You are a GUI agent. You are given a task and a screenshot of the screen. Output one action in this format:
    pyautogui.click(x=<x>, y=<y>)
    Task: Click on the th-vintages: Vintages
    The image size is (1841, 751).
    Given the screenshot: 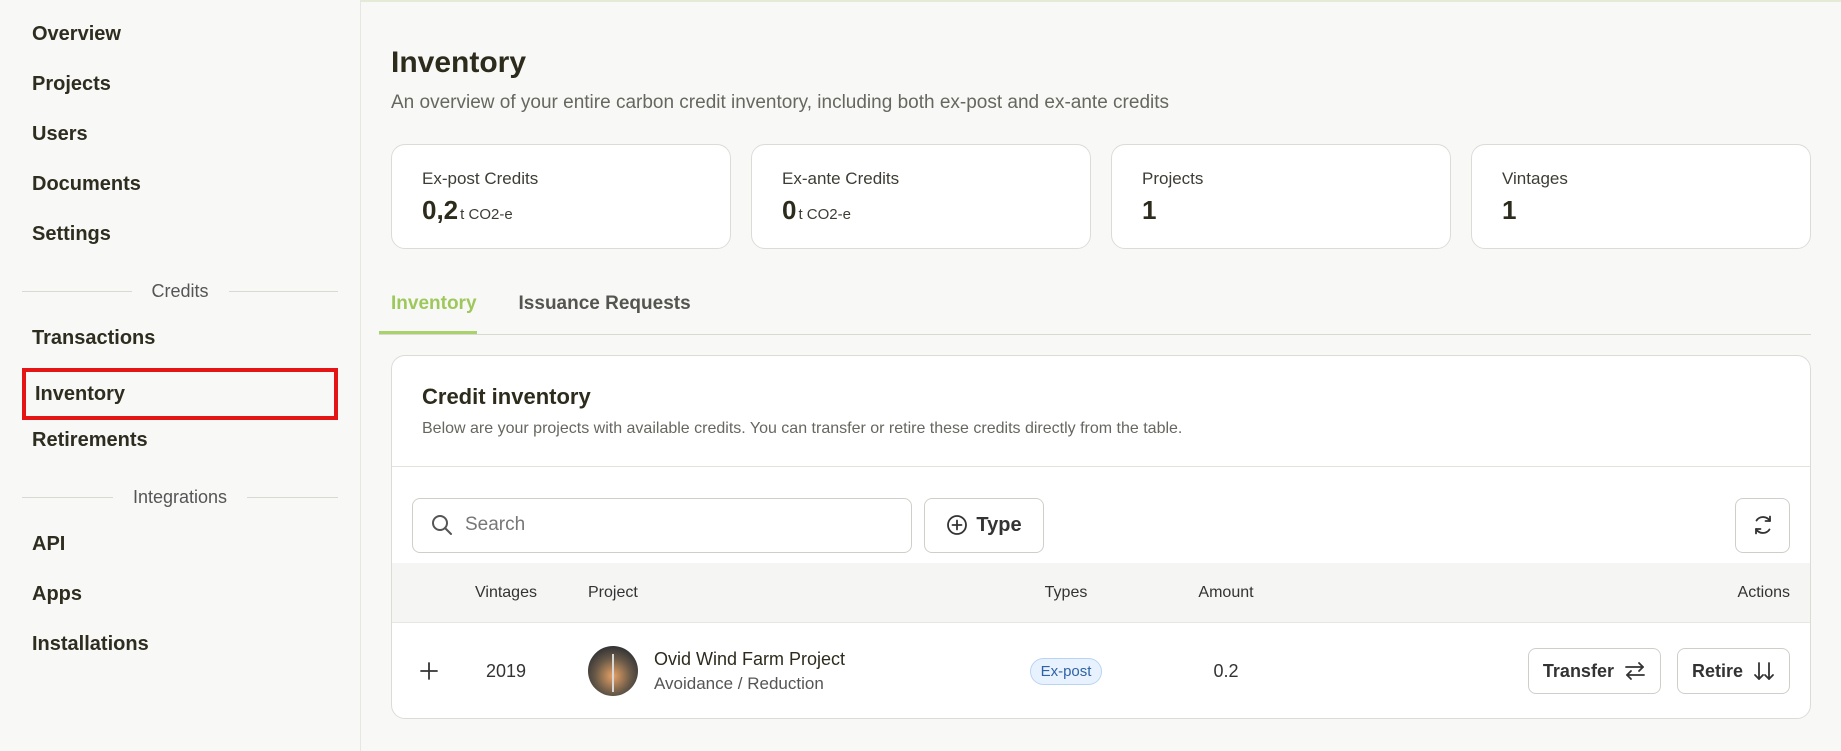 What is the action you would take?
    pyautogui.click(x=506, y=592)
    